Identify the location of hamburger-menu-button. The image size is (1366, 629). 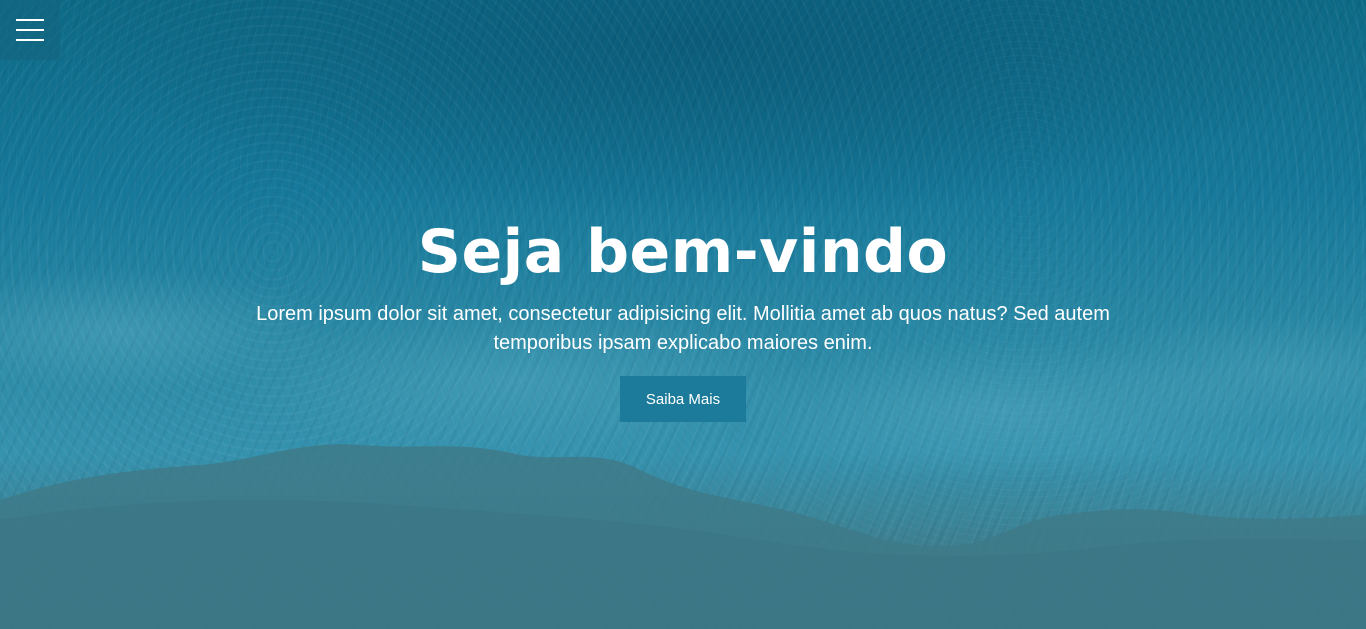
(30, 30).